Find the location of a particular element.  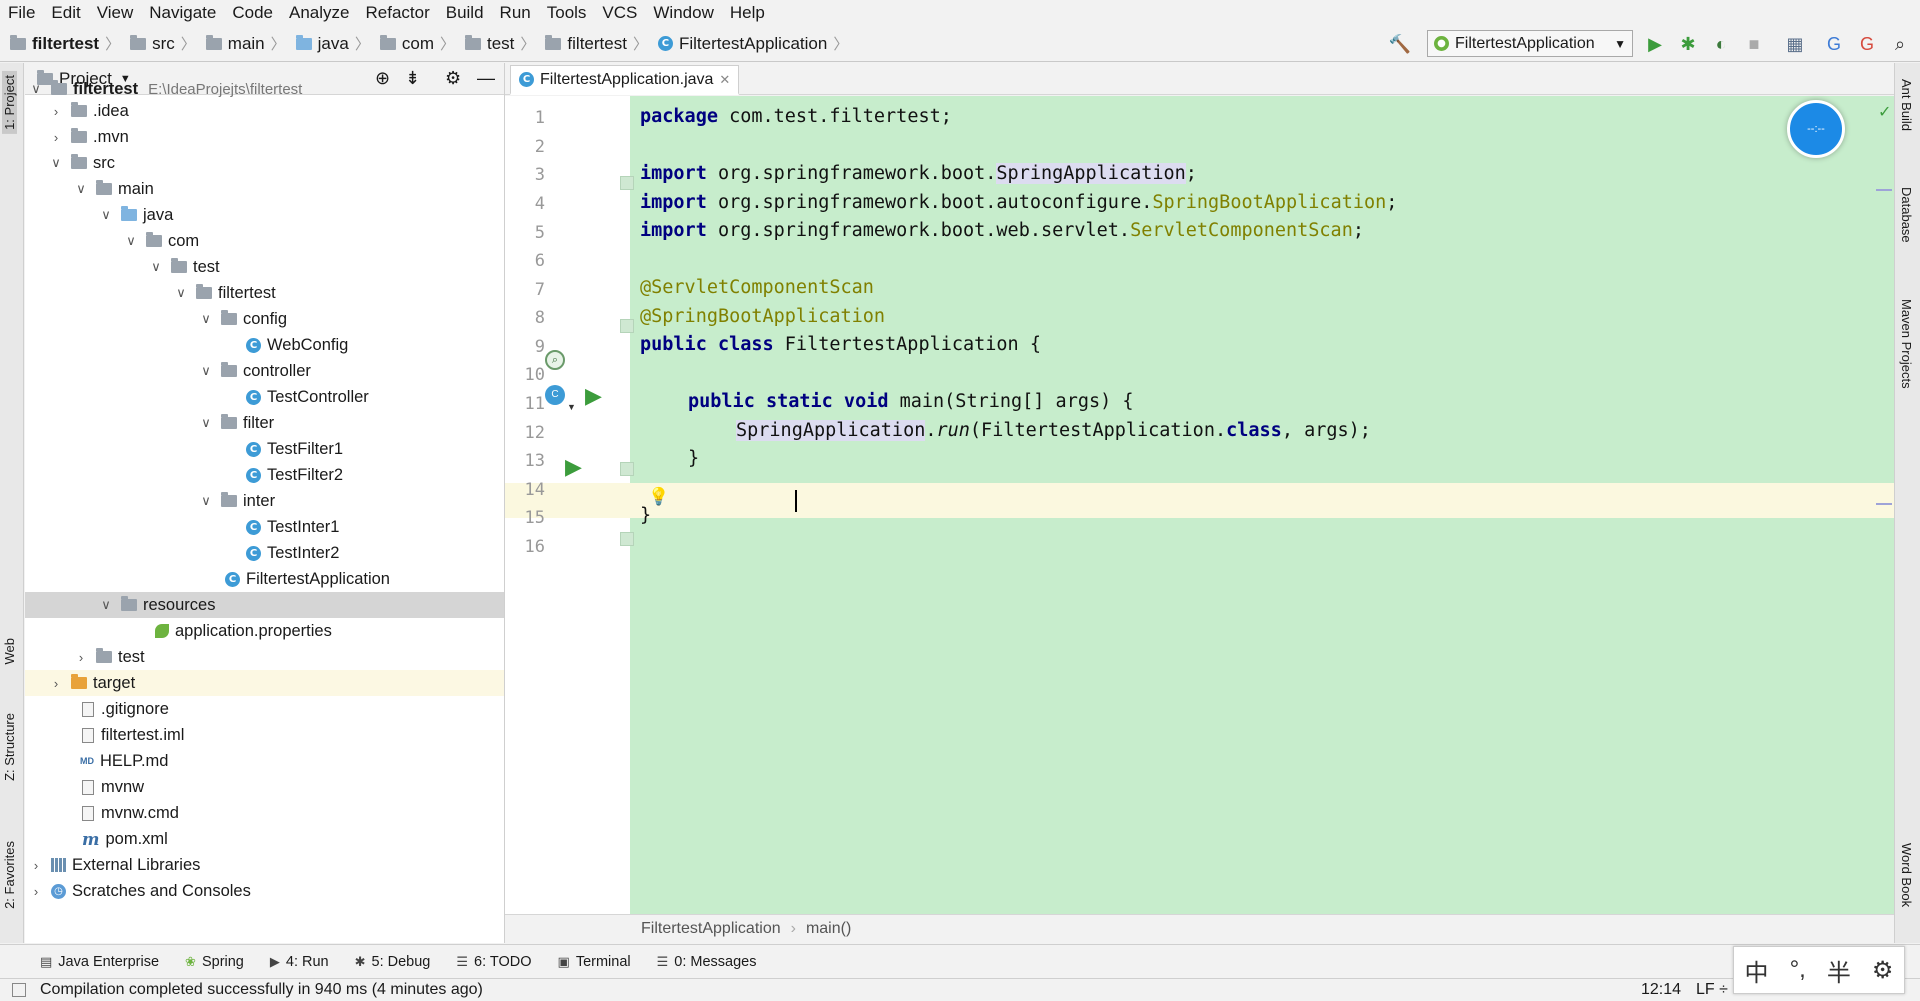

translate-icon: G is located at coordinates (1834, 44).